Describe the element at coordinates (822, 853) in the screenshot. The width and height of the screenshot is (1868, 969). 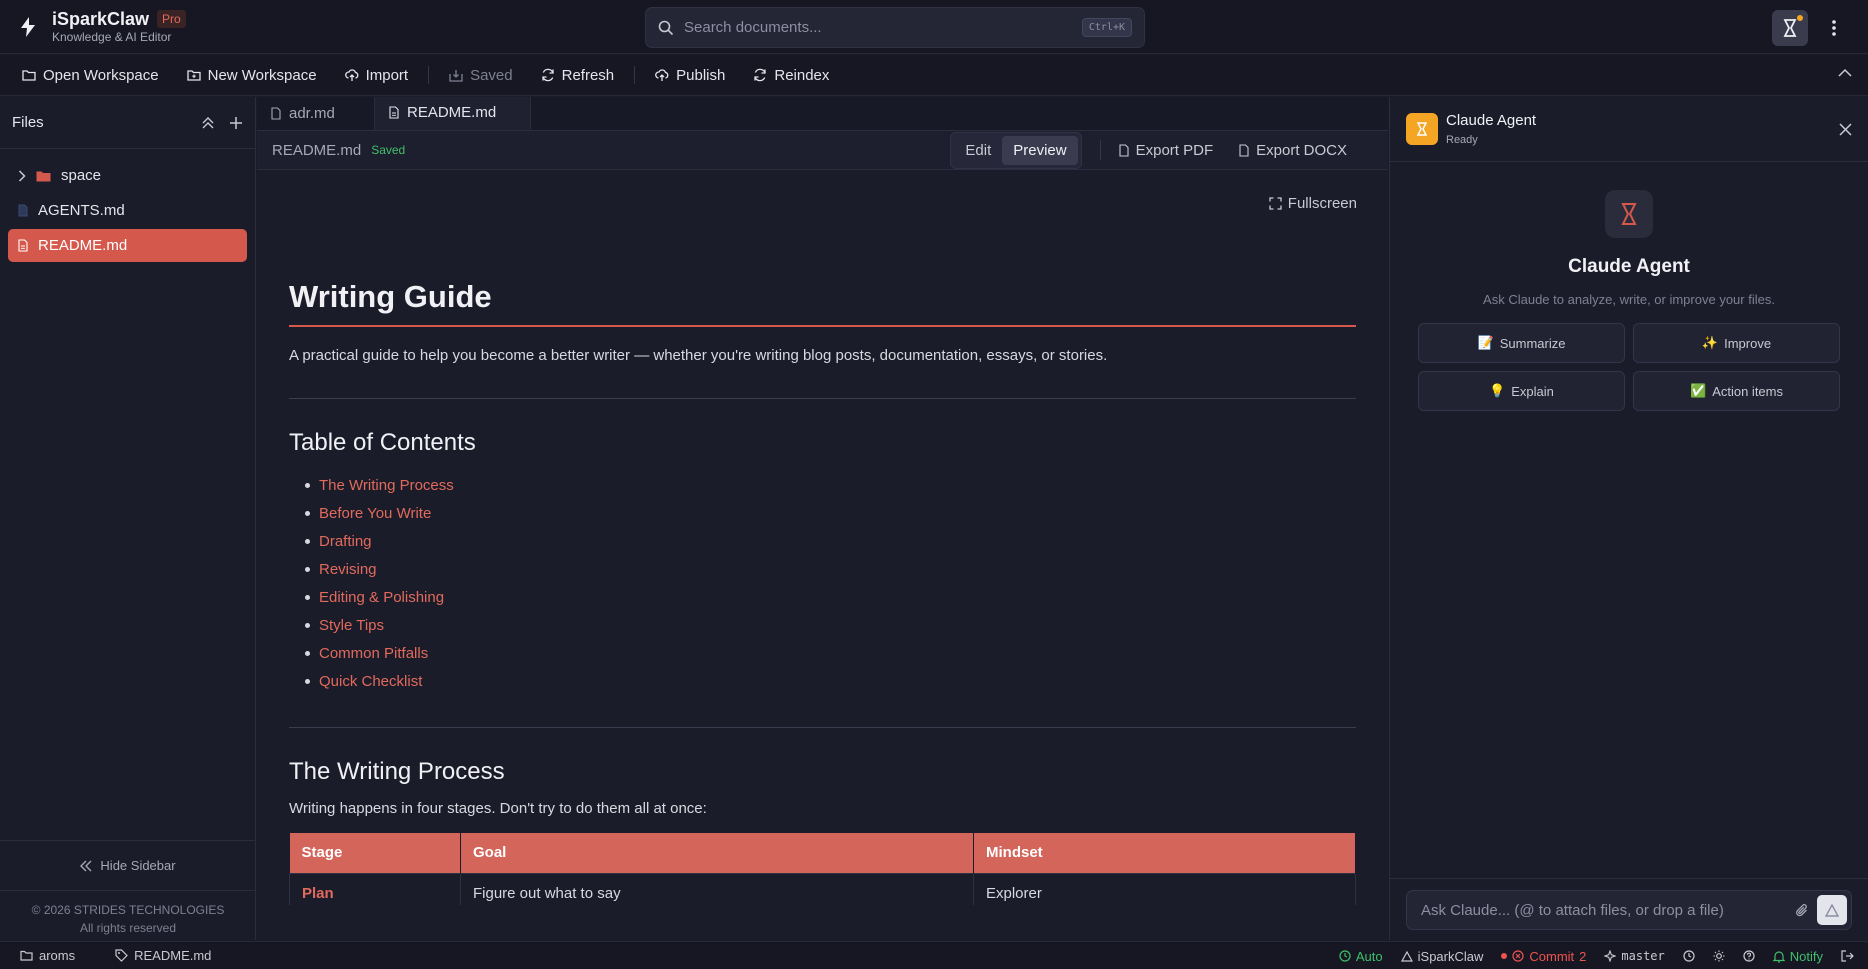
I see `table-header-row: Stage Goal Mindset` at that location.